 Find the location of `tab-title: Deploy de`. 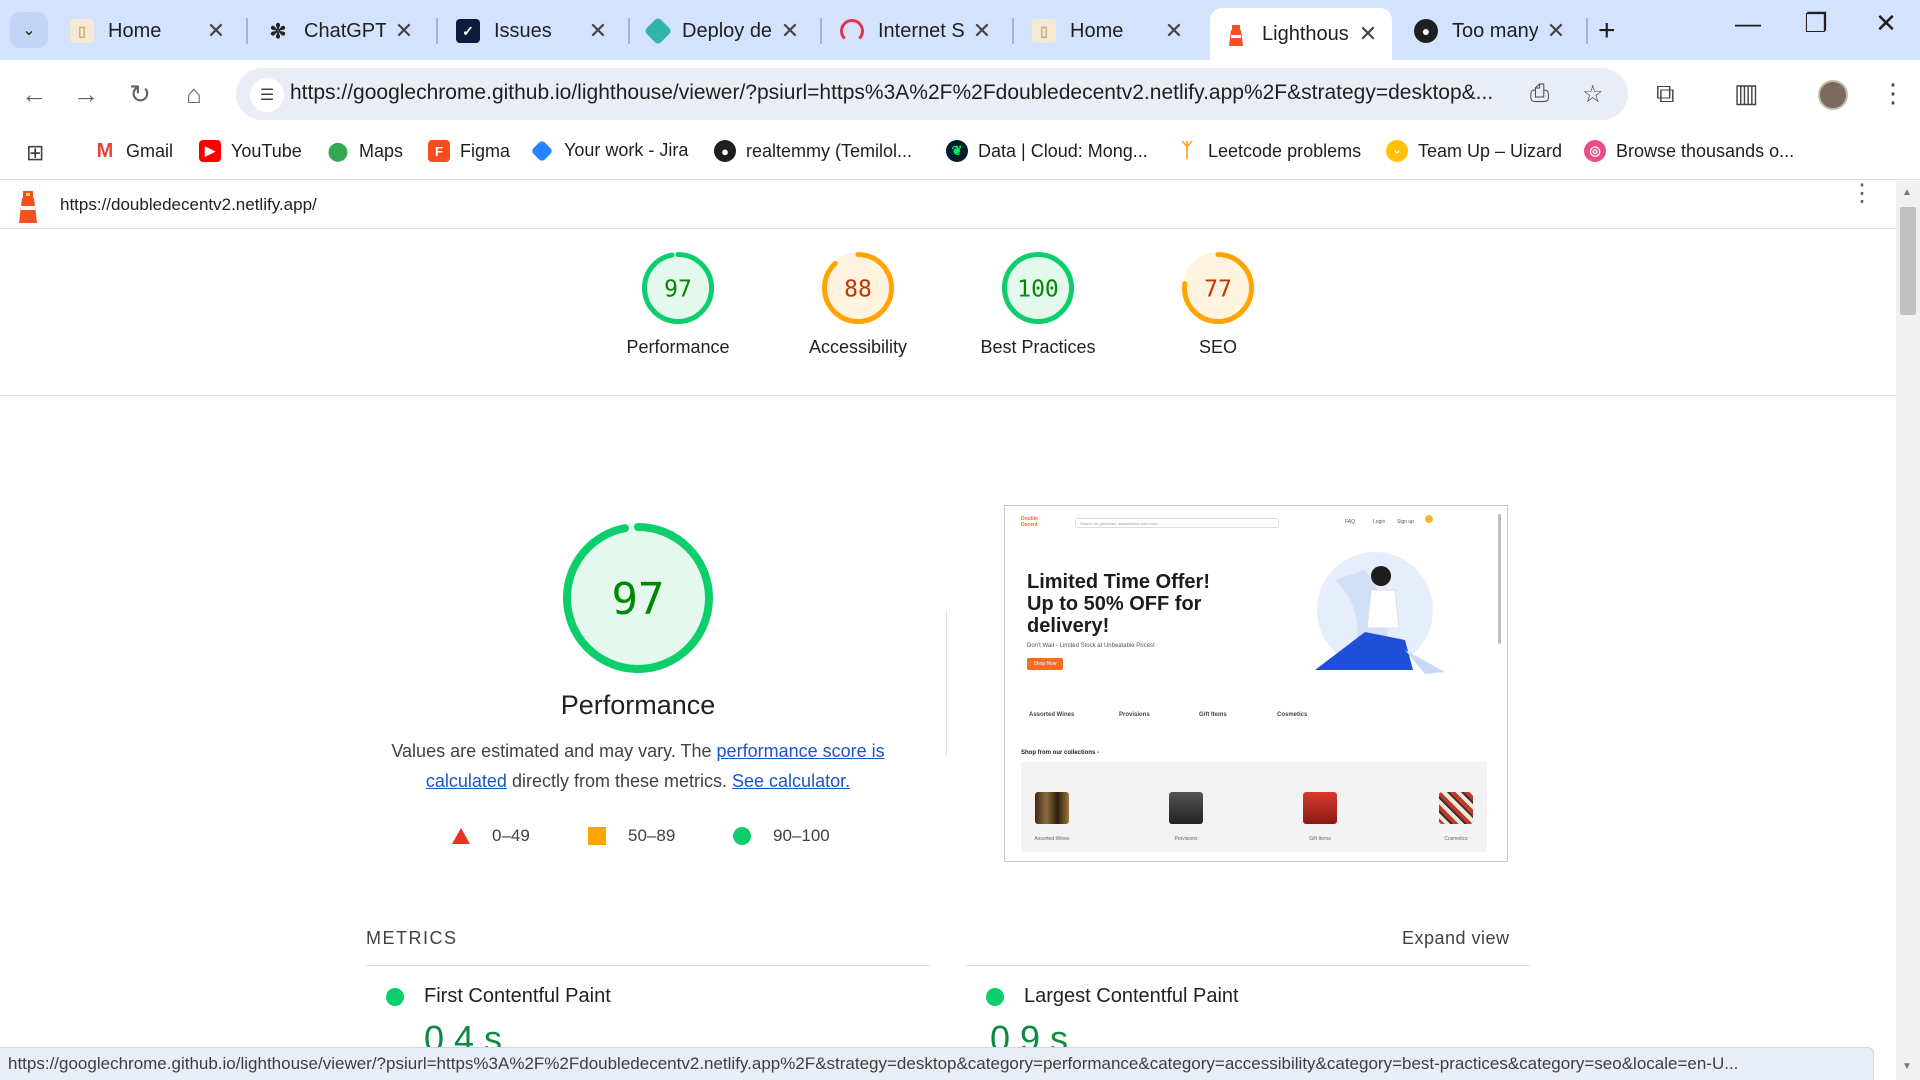

tab-title: Deploy de is located at coordinates (727, 30).